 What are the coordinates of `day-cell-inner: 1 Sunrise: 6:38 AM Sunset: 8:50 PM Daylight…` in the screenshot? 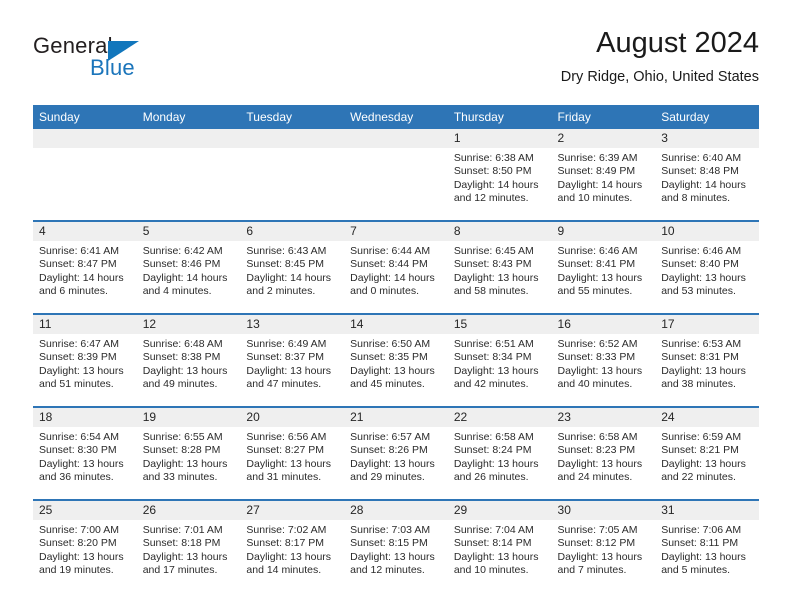 It's located at (499, 174).